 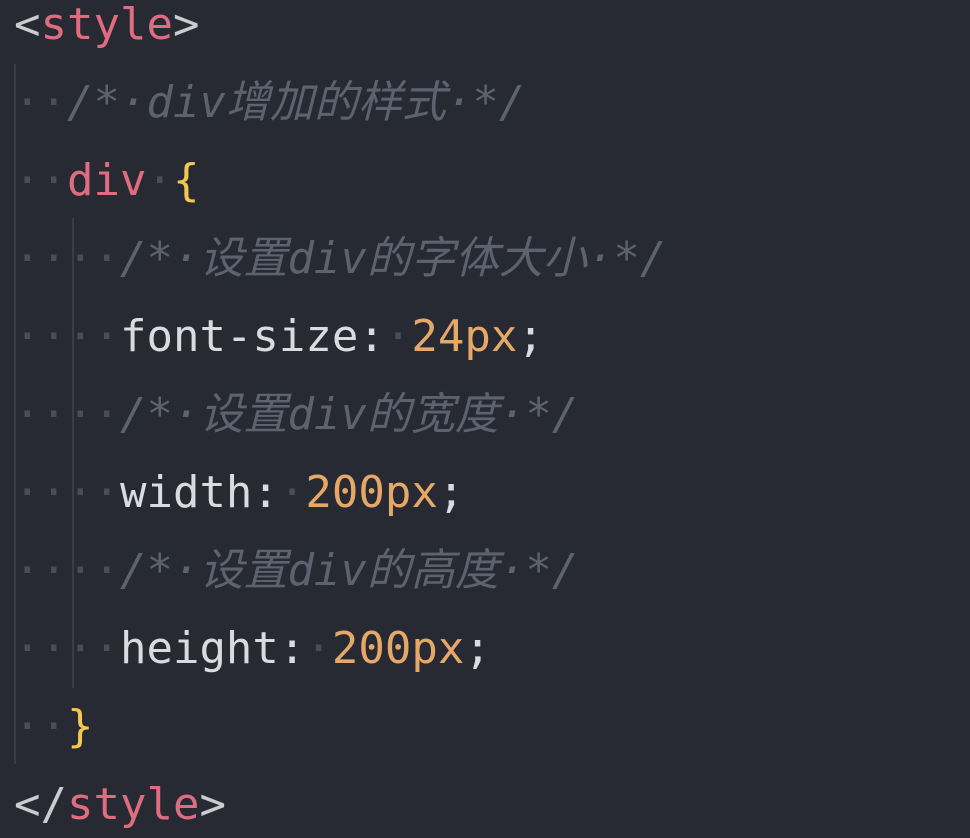 What do you see at coordinates (492, 32) in the screenshot?
I see `code-line-1: <style>` at bounding box center [492, 32].